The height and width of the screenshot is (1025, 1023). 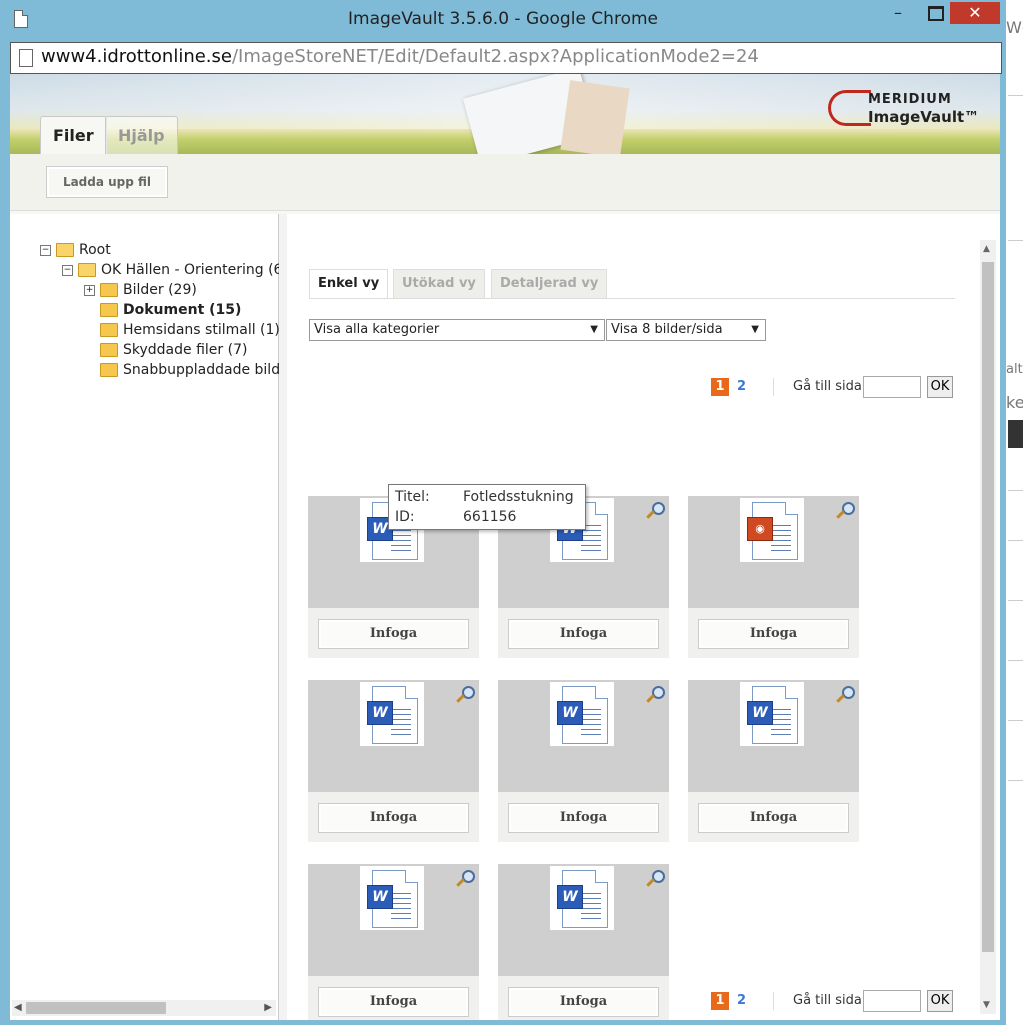 What do you see at coordinates (197, 371) in the screenshot?
I see `tree-item-snabbuppladdade: Snabbuppladdade bilder` at bounding box center [197, 371].